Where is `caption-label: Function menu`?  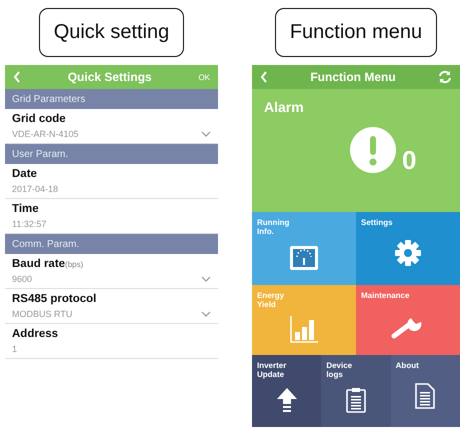
caption-label: Function menu is located at coordinates (356, 32).